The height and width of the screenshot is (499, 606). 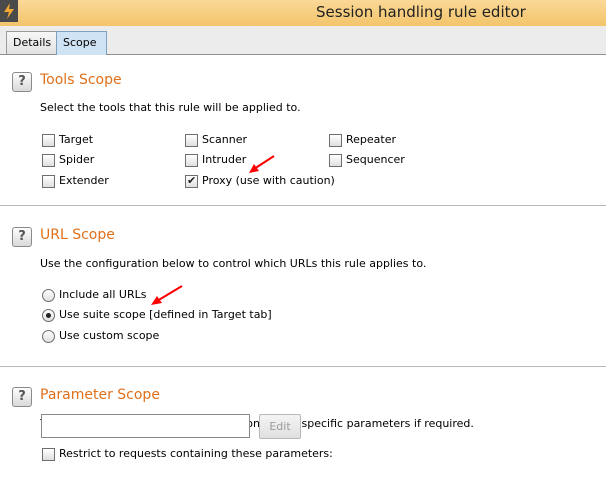 I want to click on app-icon, so click(x=9, y=11).